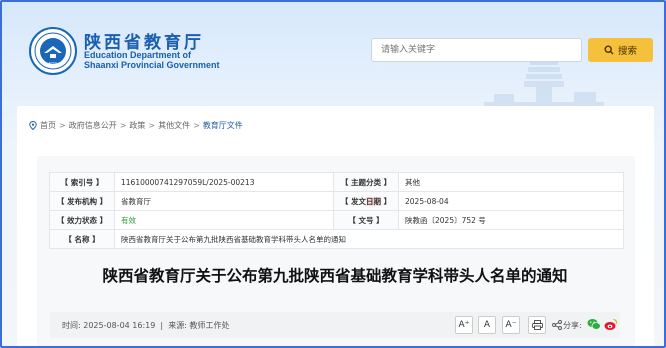 This screenshot has width=666, height=348. I want to click on search-input, so click(476, 50).